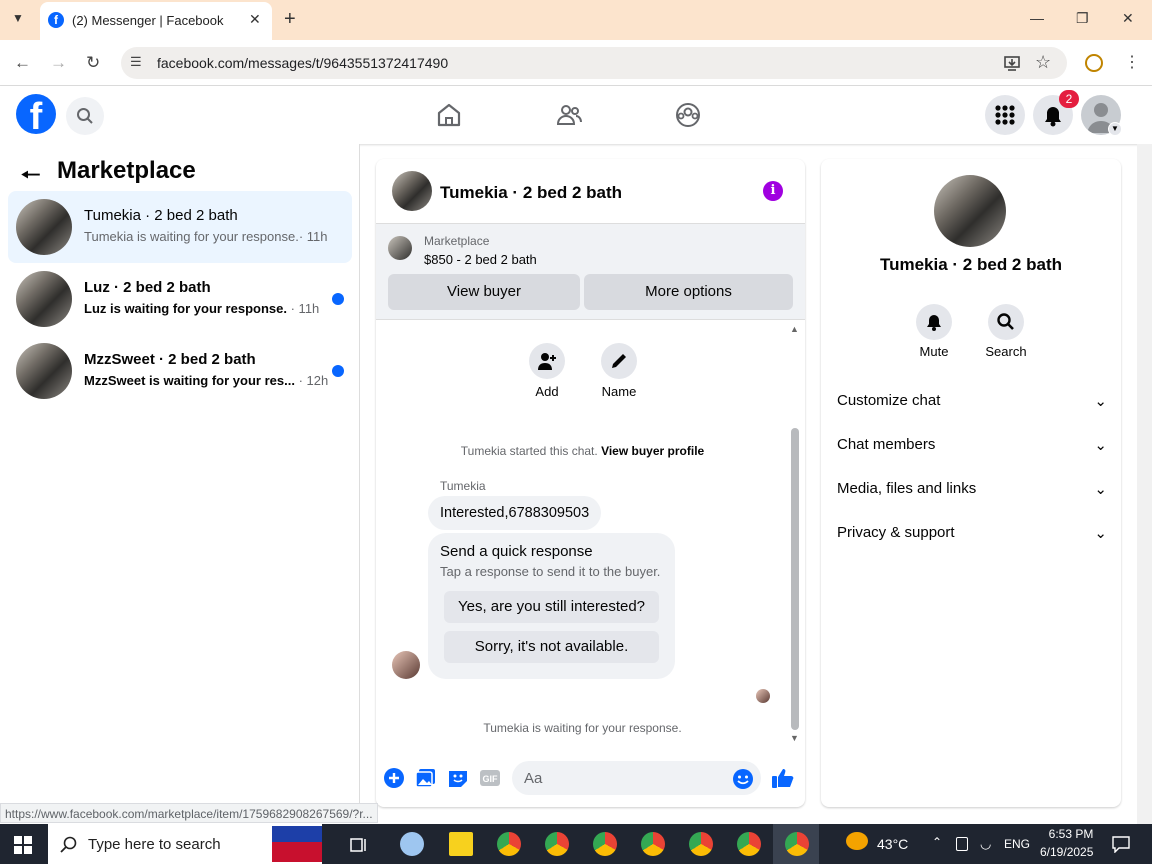  What do you see at coordinates (136, 62) in the screenshot?
I see `site-info-icon: ☰` at bounding box center [136, 62].